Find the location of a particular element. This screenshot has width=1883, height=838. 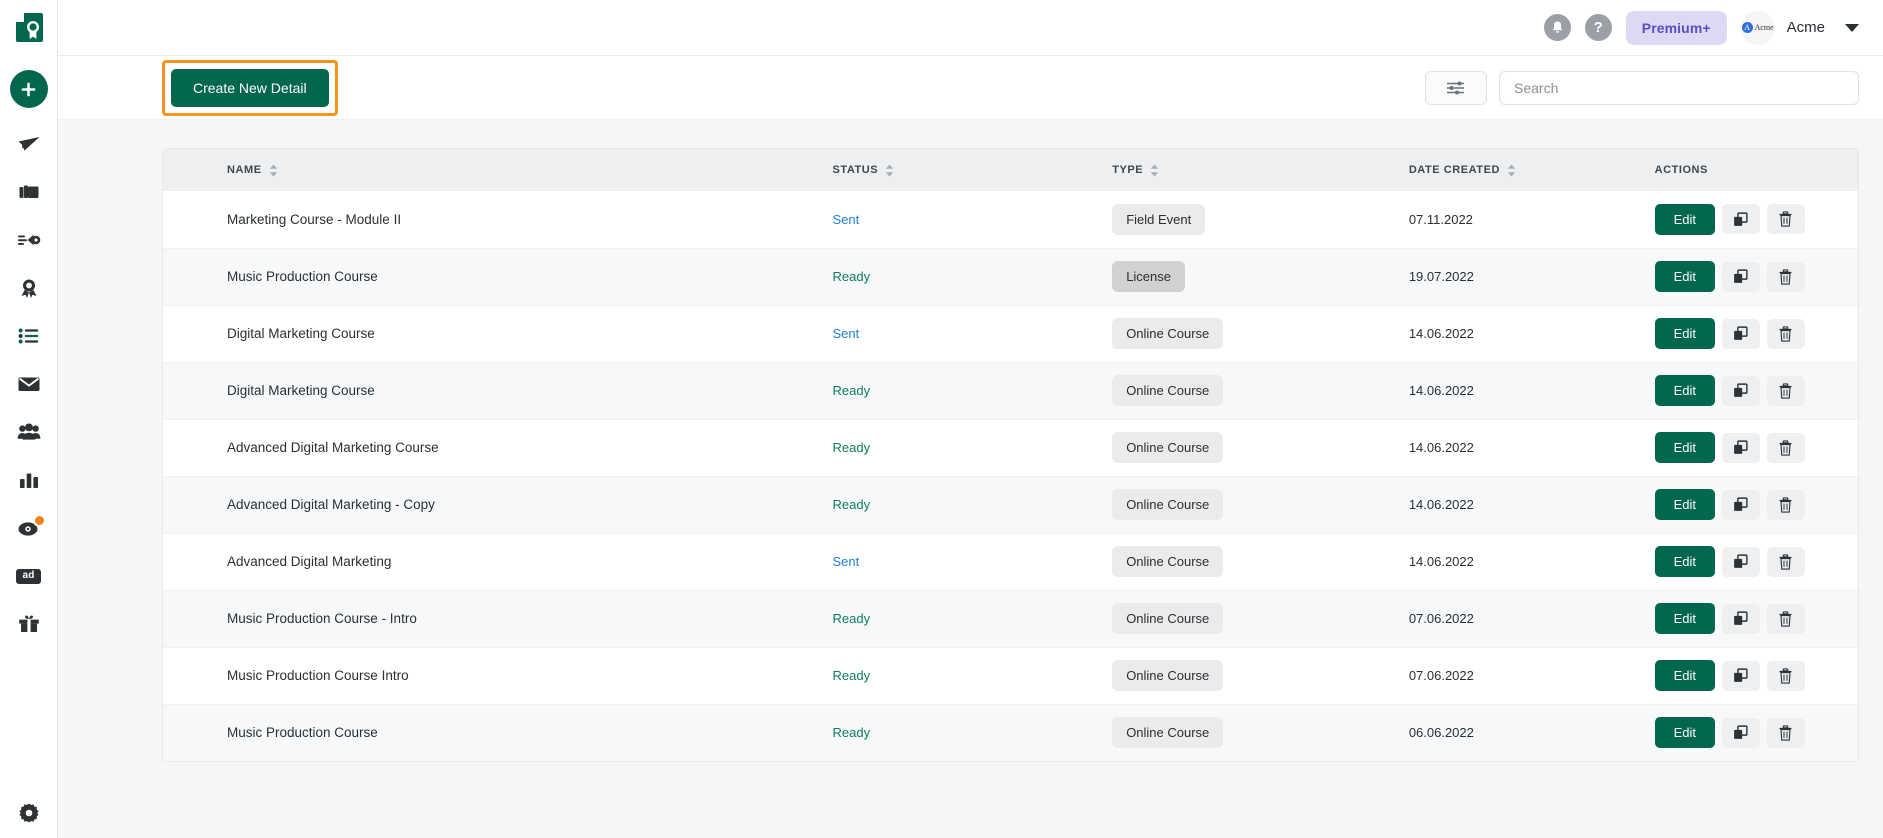

filter-button is located at coordinates (1456, 87).